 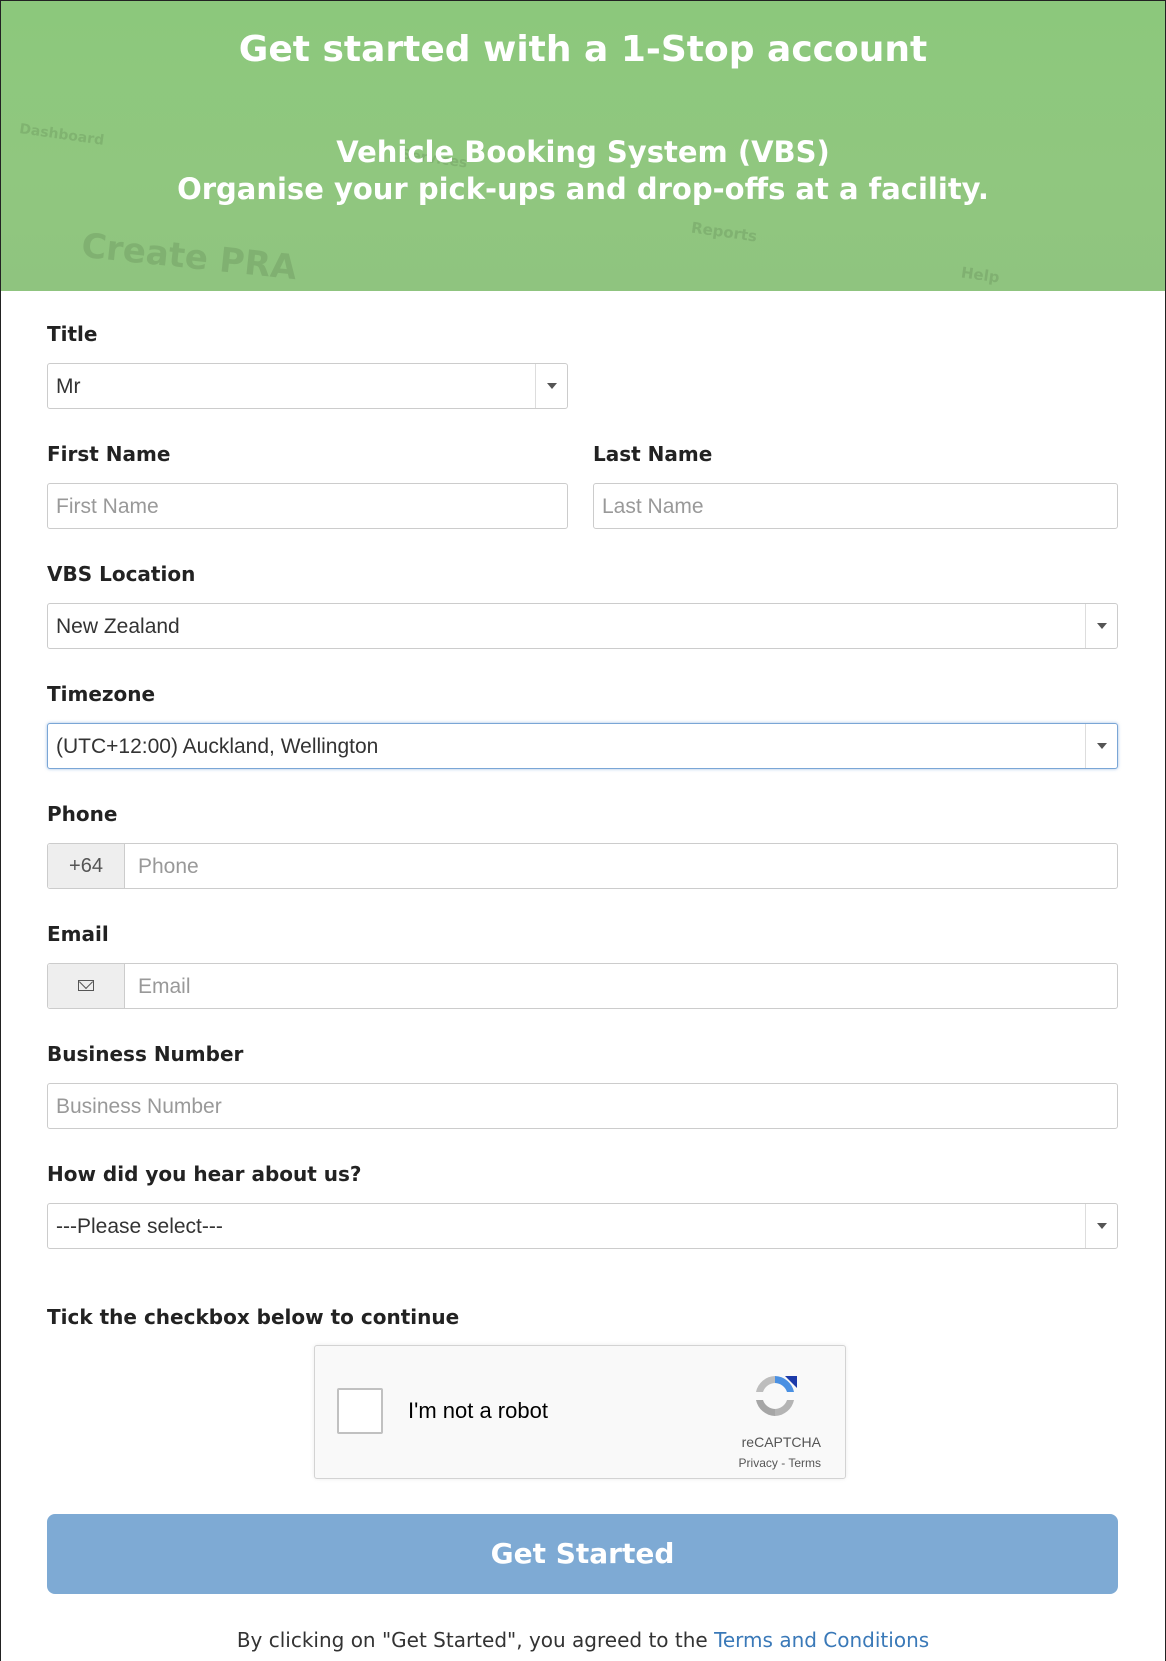 I want to click on timezone-select: (UTC+12:00) Auckland, Wellington, so click(x=582, y=746).